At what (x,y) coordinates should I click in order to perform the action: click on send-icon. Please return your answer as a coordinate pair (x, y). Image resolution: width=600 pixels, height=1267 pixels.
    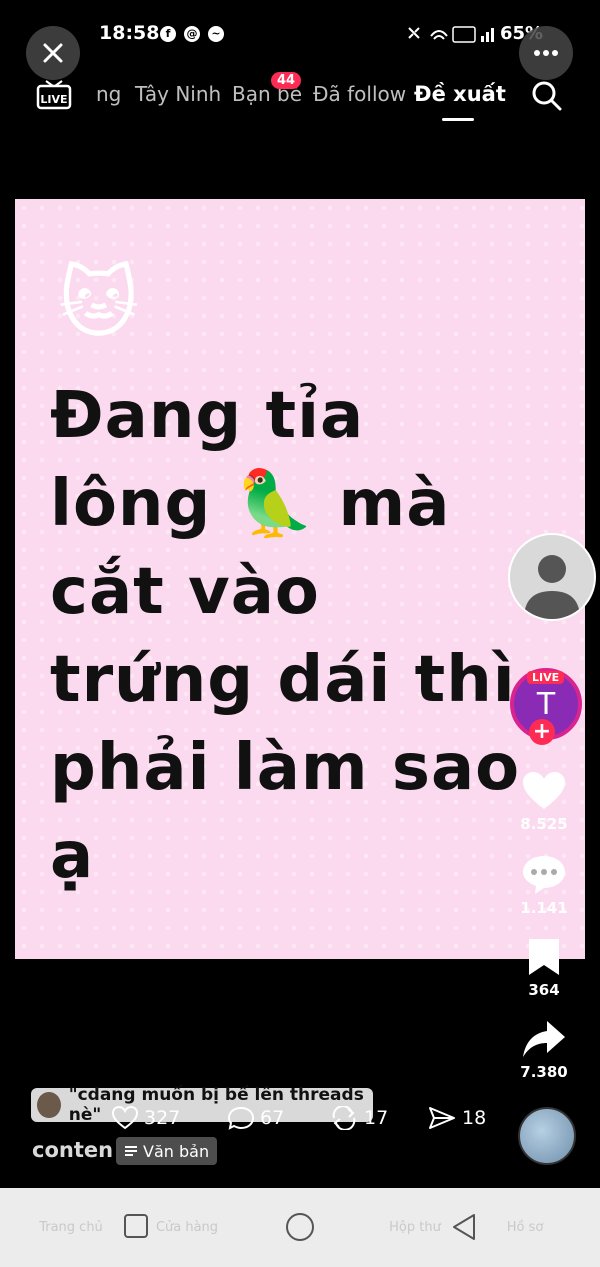
    Looking at the image, I should click on (442, 1118).